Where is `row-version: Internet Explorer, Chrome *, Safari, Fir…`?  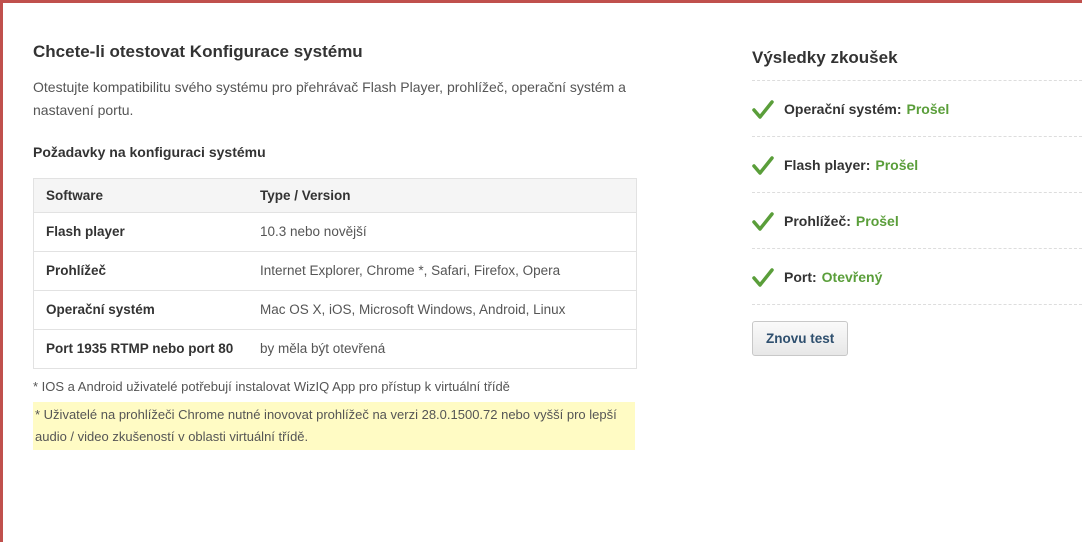
row-version: Internet Explorer, Chrome *, Safari, Fir… is located at coordinates (442, 271).